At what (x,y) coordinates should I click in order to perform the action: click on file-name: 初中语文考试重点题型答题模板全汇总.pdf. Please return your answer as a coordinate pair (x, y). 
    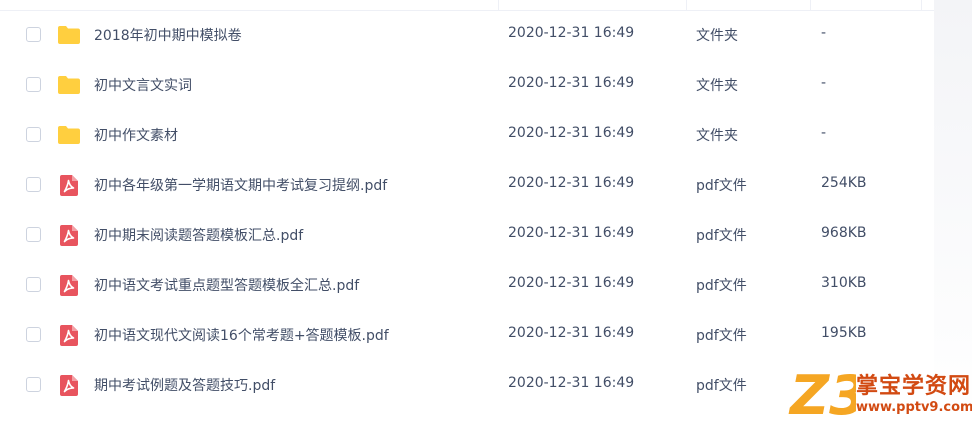
    Looking at the image, I should click on (226, 285).